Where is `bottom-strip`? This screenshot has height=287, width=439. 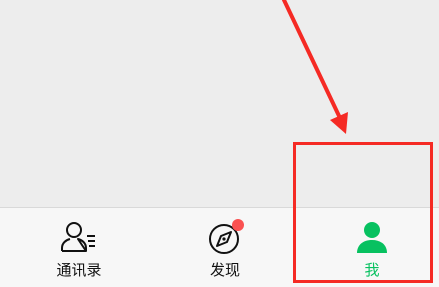
bottom-strip is located at coordinates (219, 285).